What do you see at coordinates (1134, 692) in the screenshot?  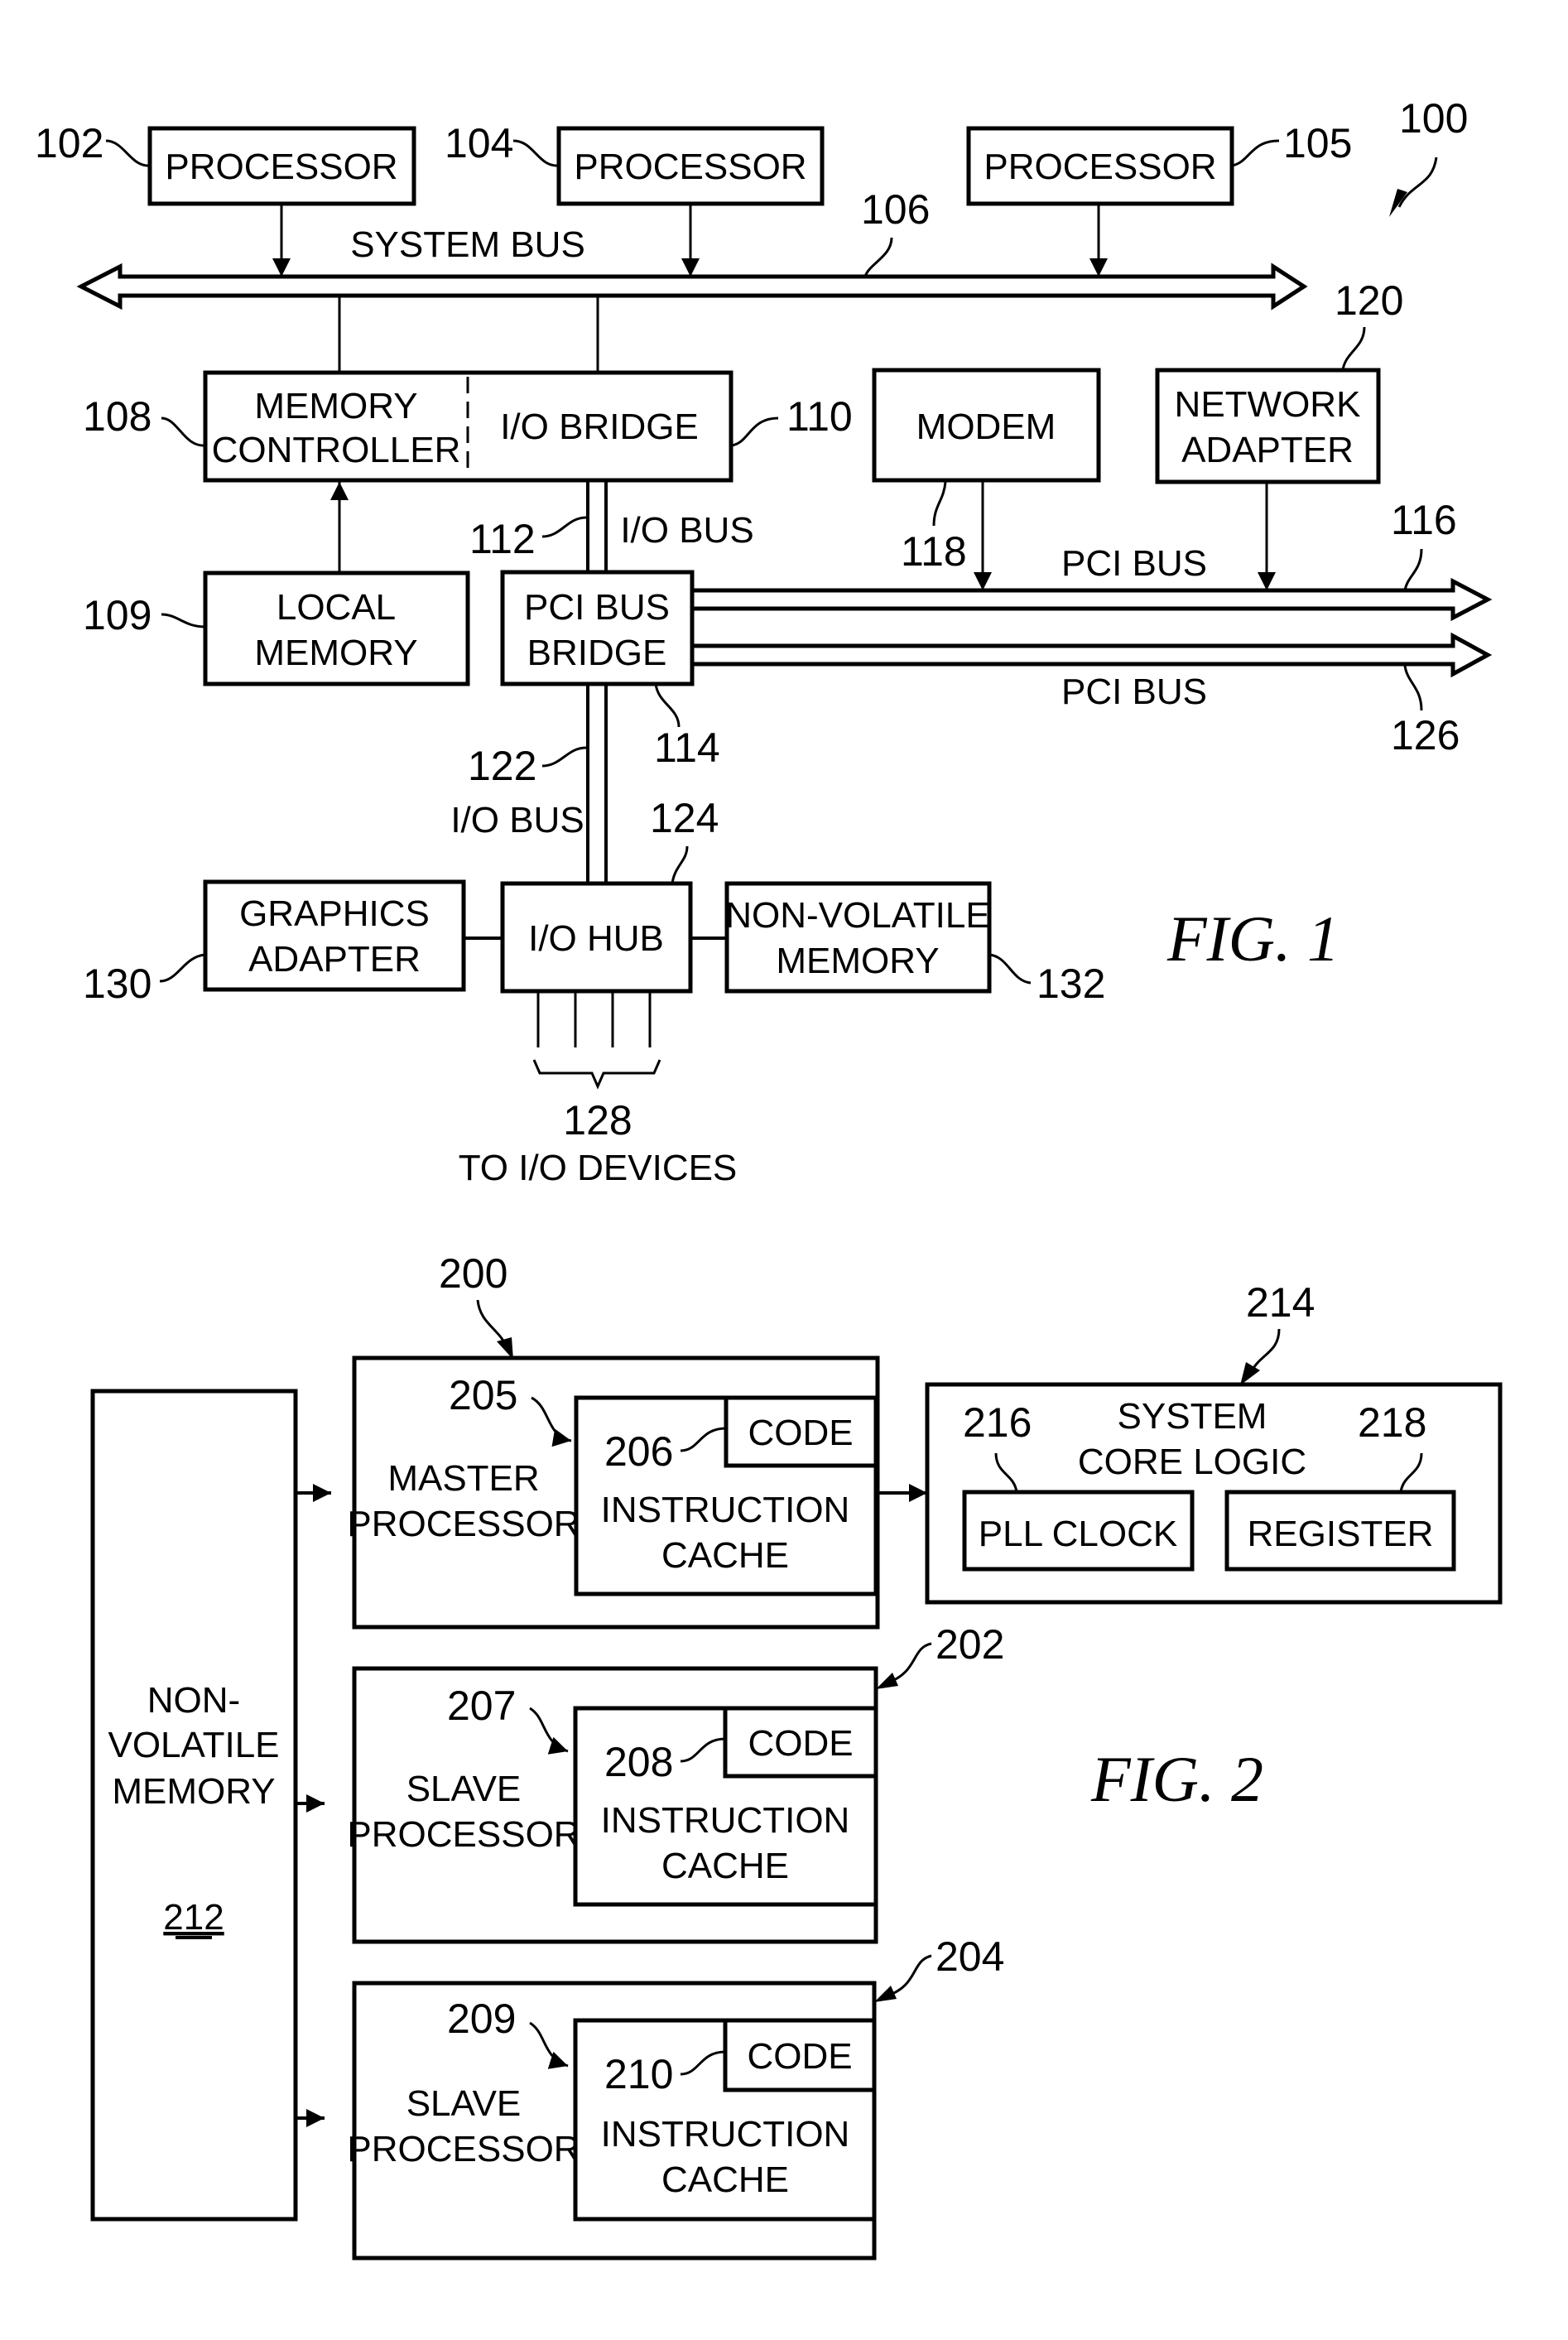 I see `pci-bus-126-label: PCI BUS` at bounding box center [1134, 692].